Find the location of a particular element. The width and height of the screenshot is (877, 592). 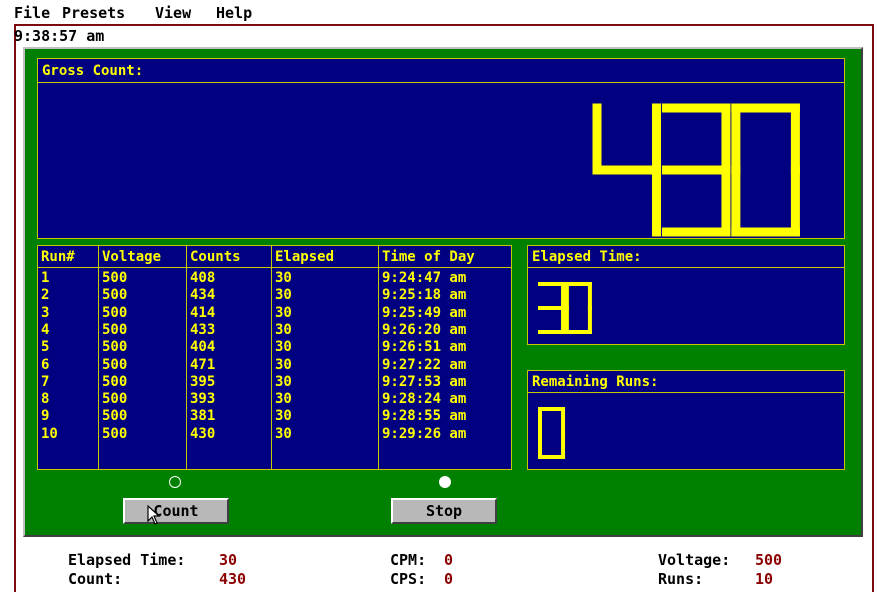

table-cell: 393 is located at coordinates (203, 399).